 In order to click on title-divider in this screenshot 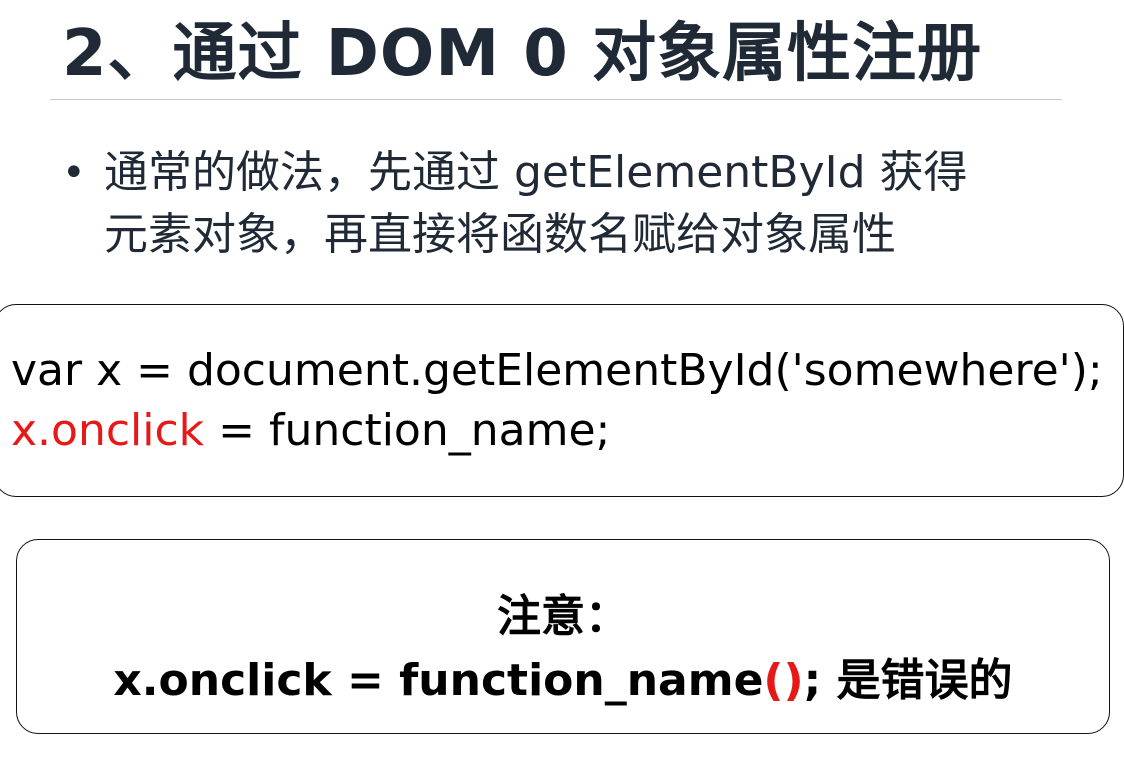, I will do `click(556, 99)`.